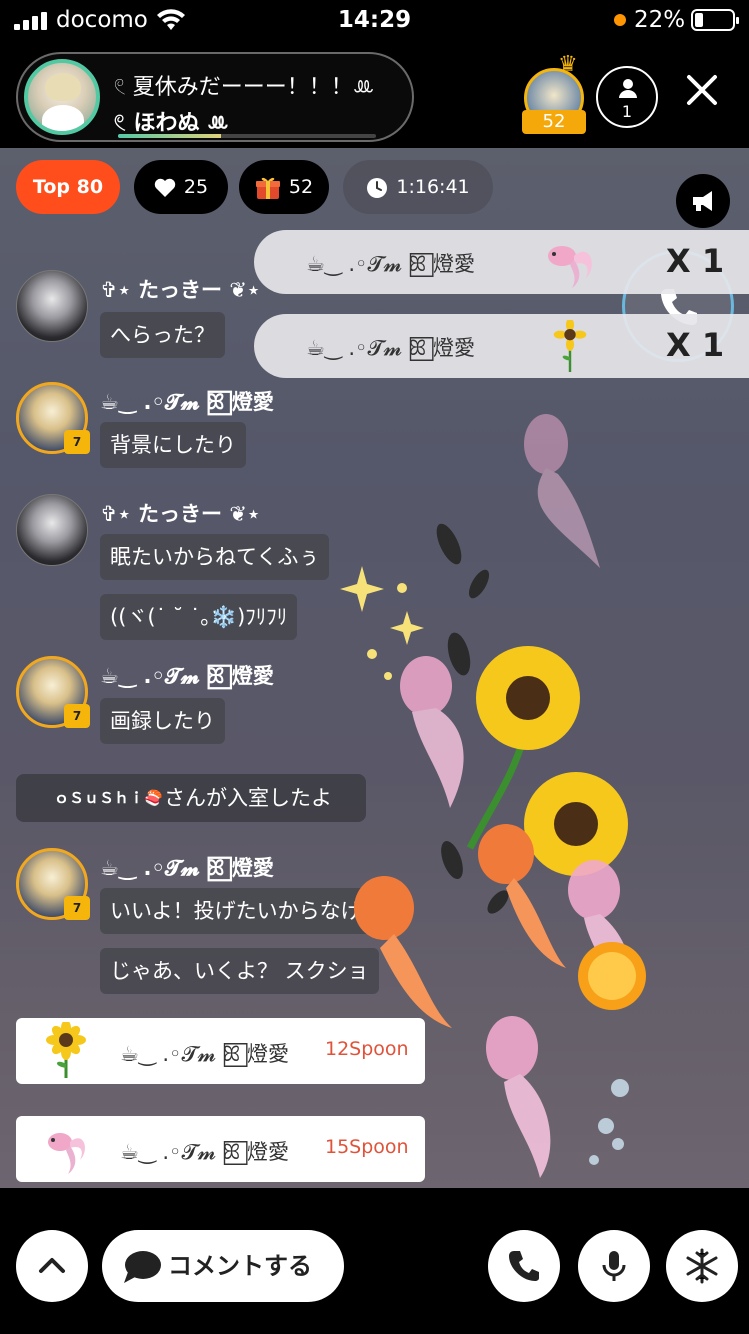  I want to click on message-bubble: じゃあ、いくよ？ スクショ, so click(239, 971).